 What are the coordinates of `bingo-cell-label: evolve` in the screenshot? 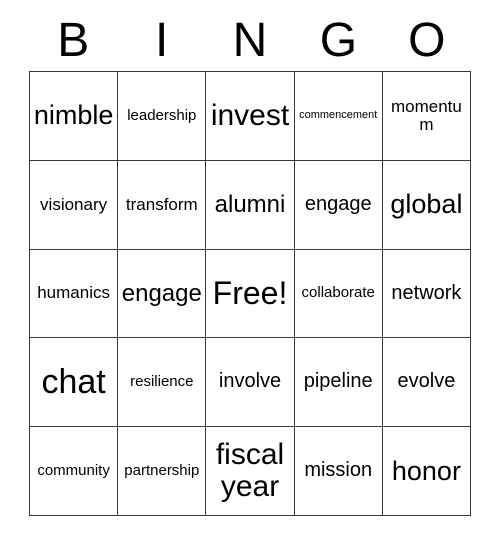 It's located at (426, 381).